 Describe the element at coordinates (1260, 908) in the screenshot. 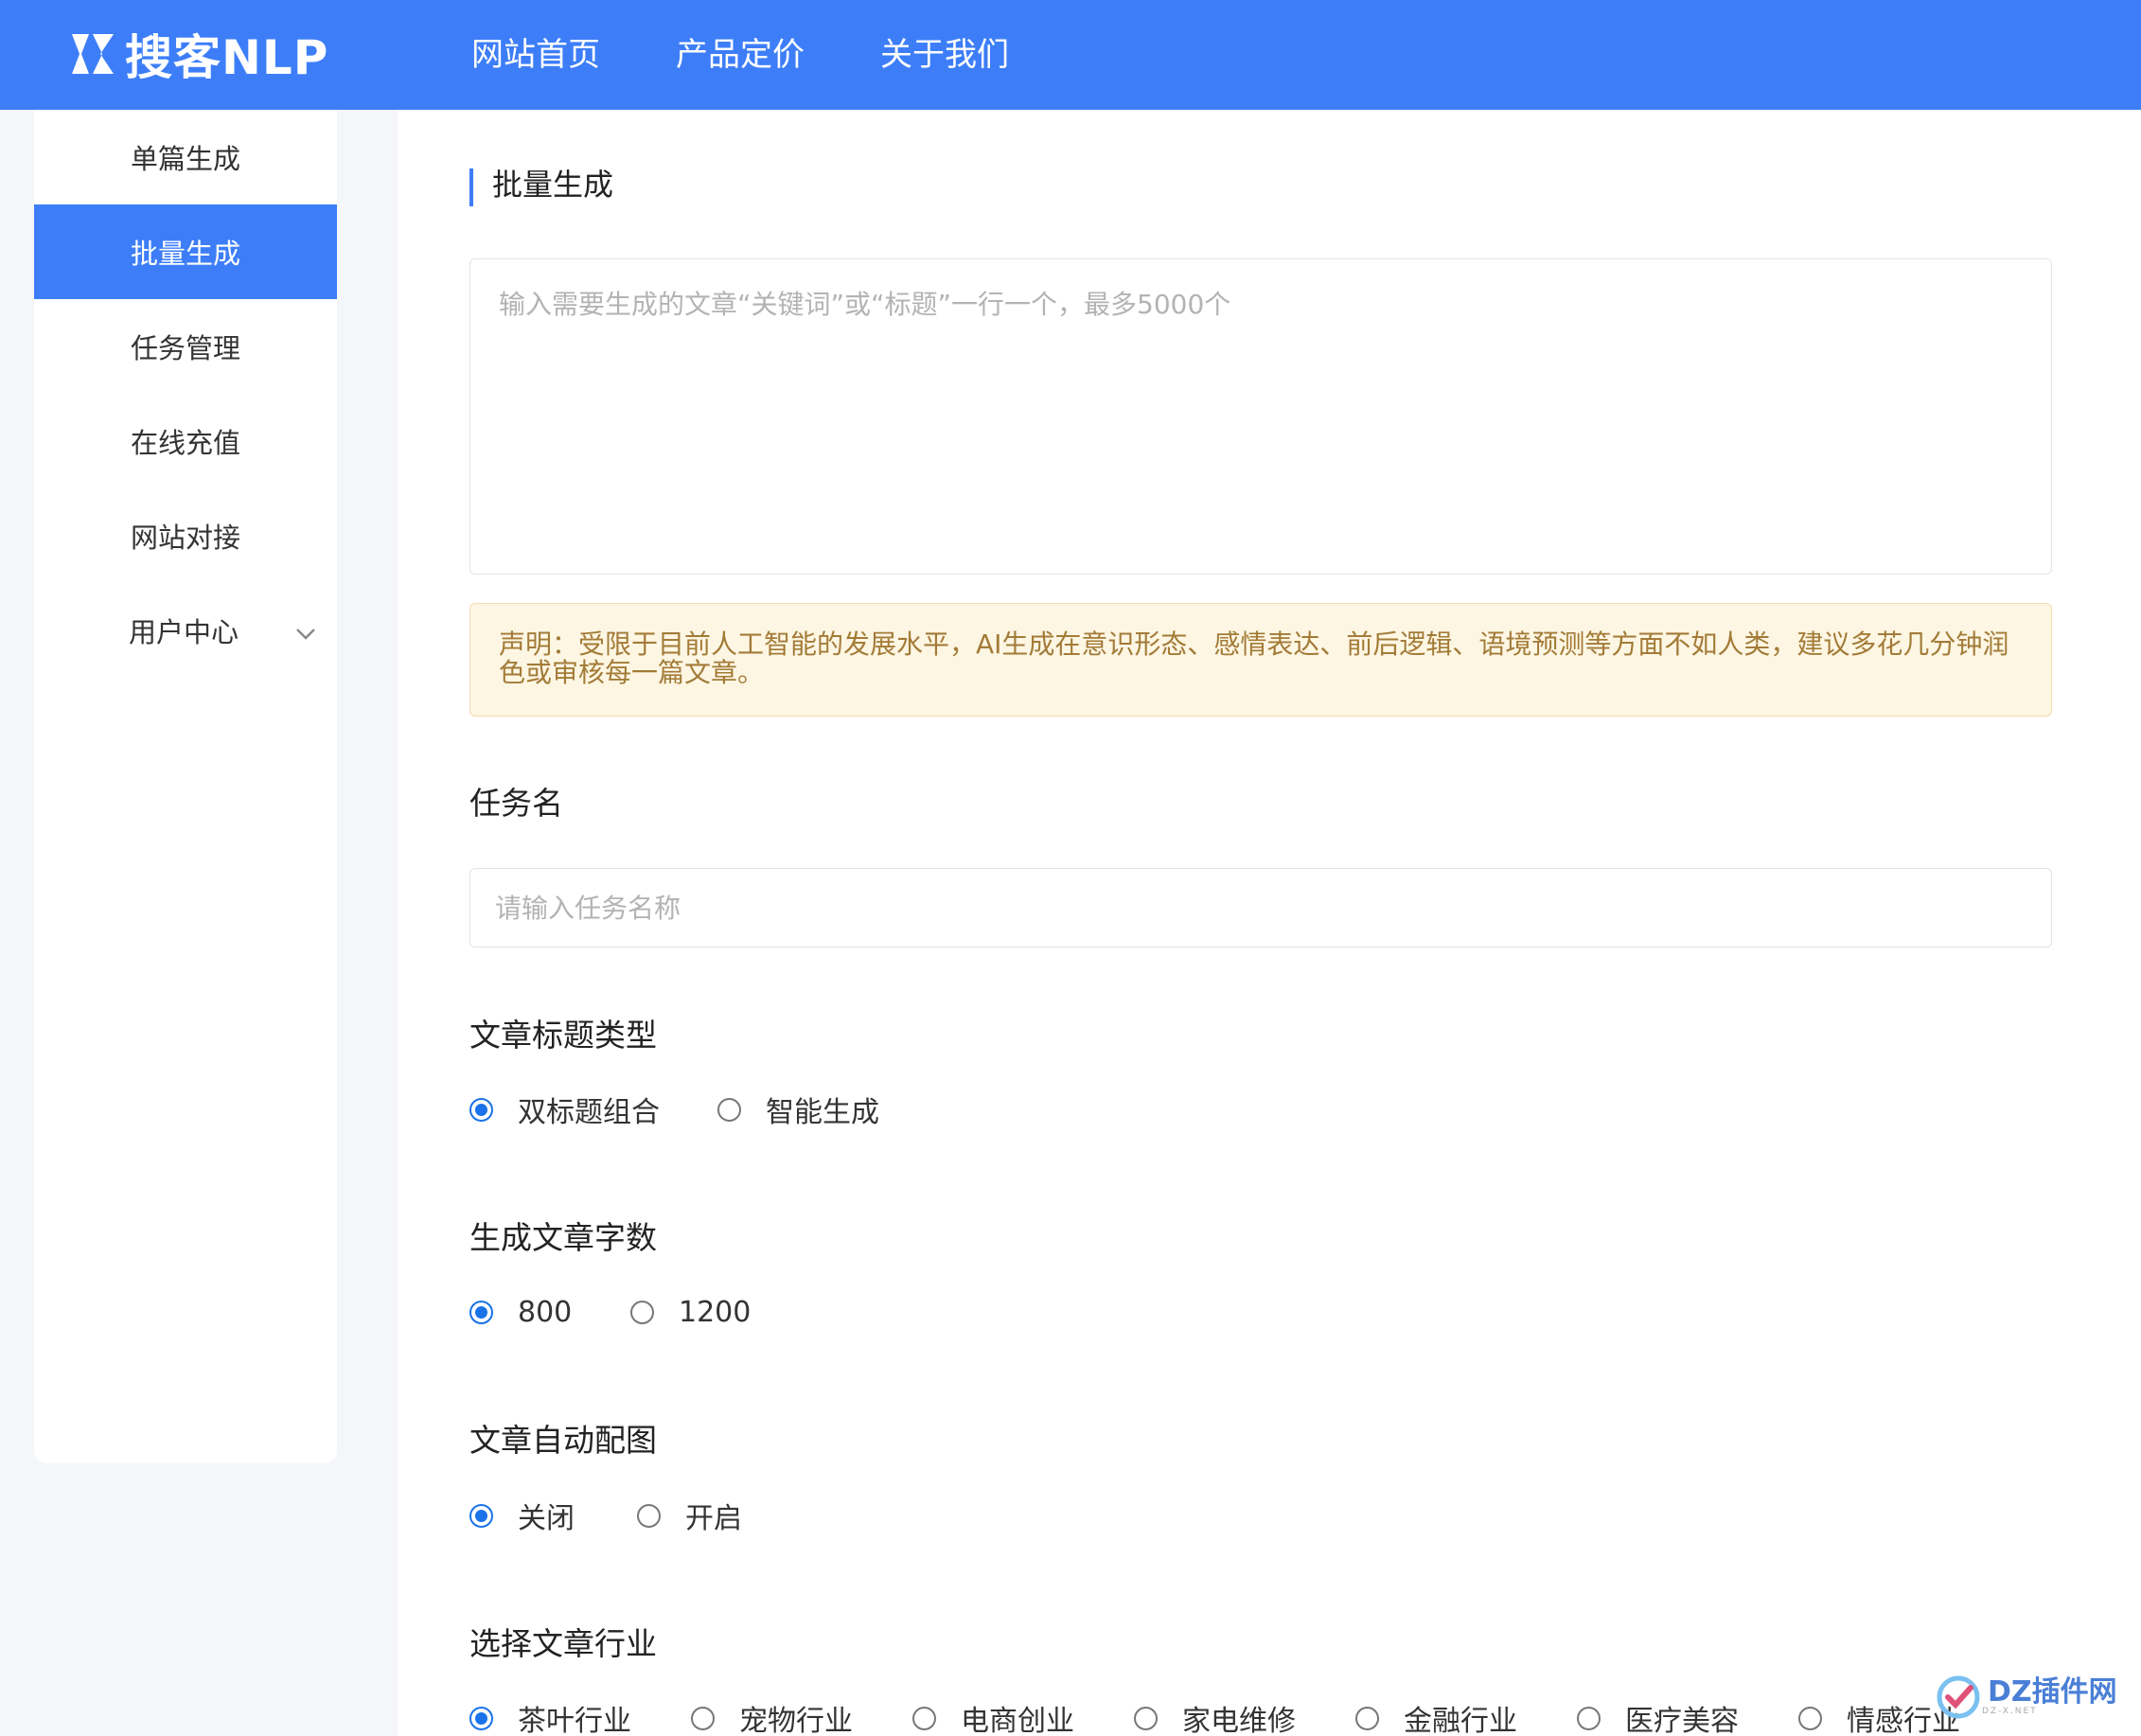

I see `task-name-input` at that location.